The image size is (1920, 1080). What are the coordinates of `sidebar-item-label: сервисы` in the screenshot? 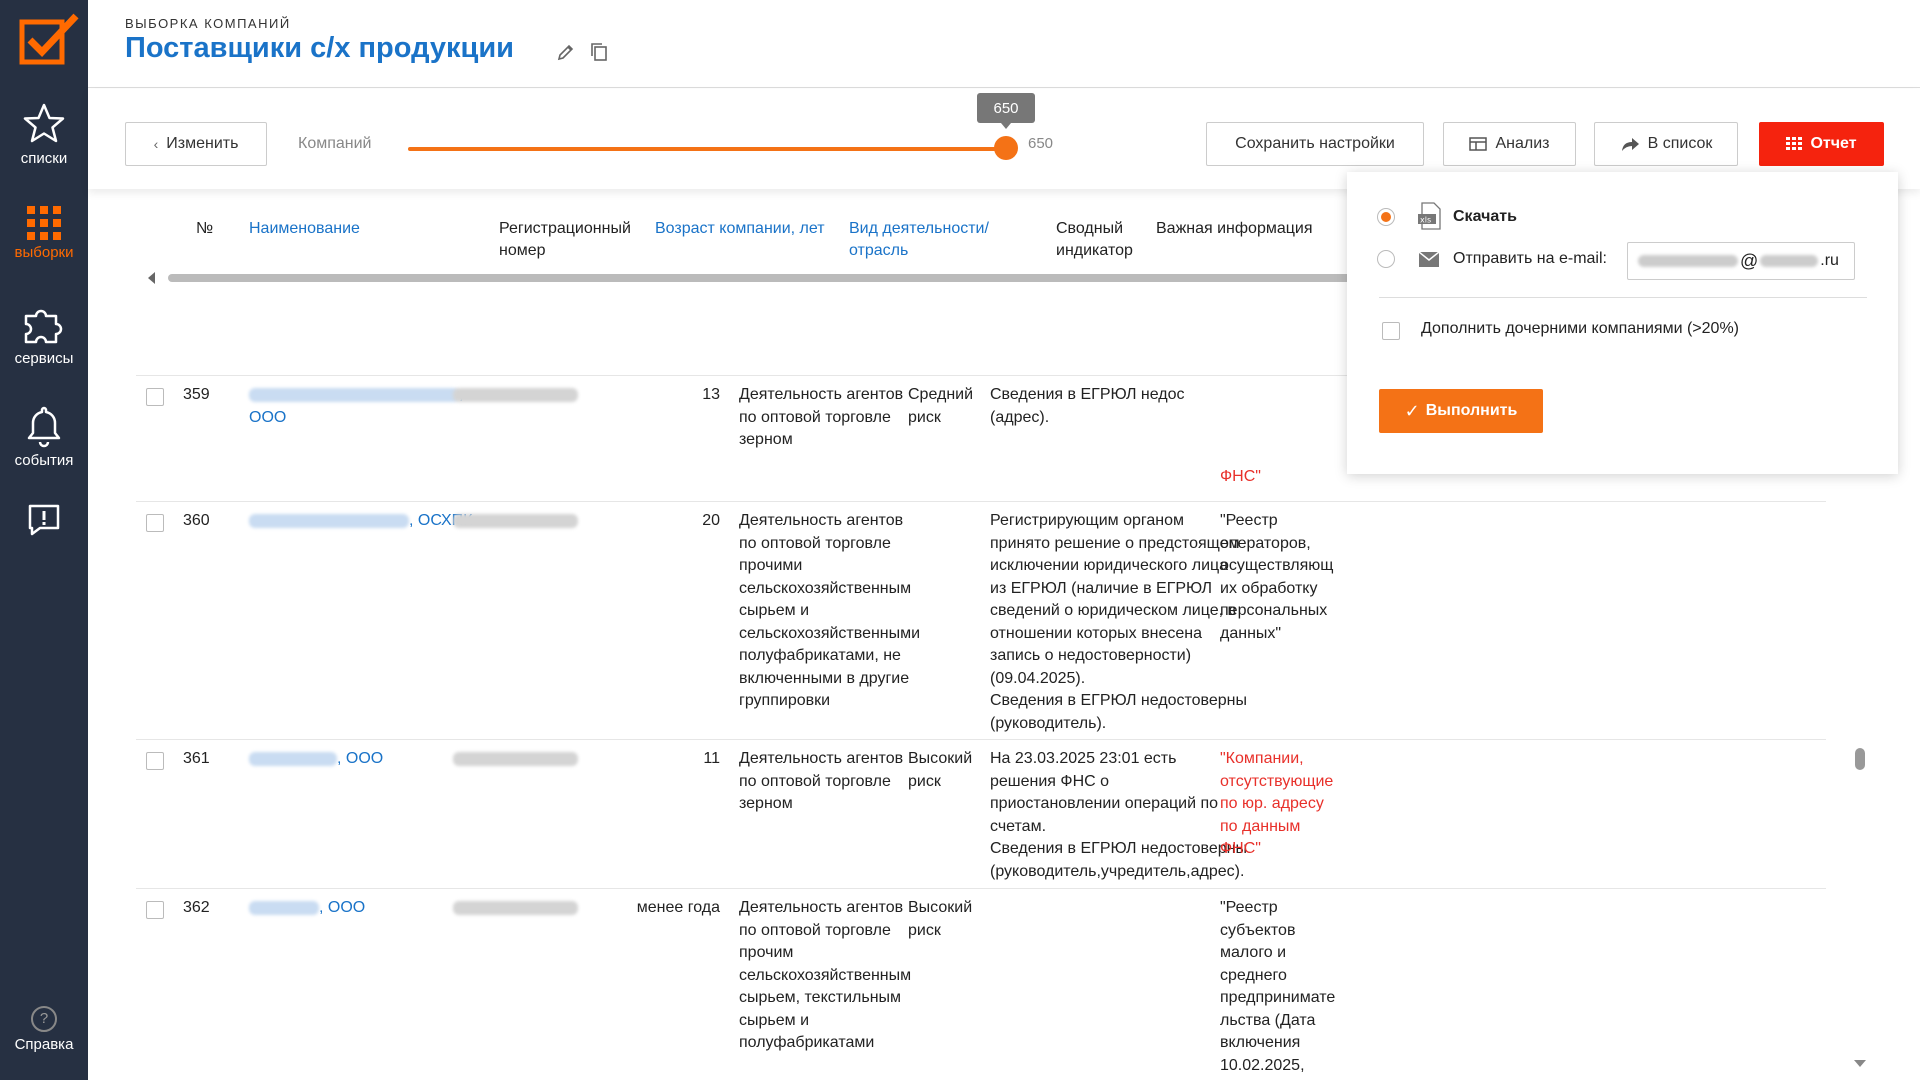 It's located at (44, 358).